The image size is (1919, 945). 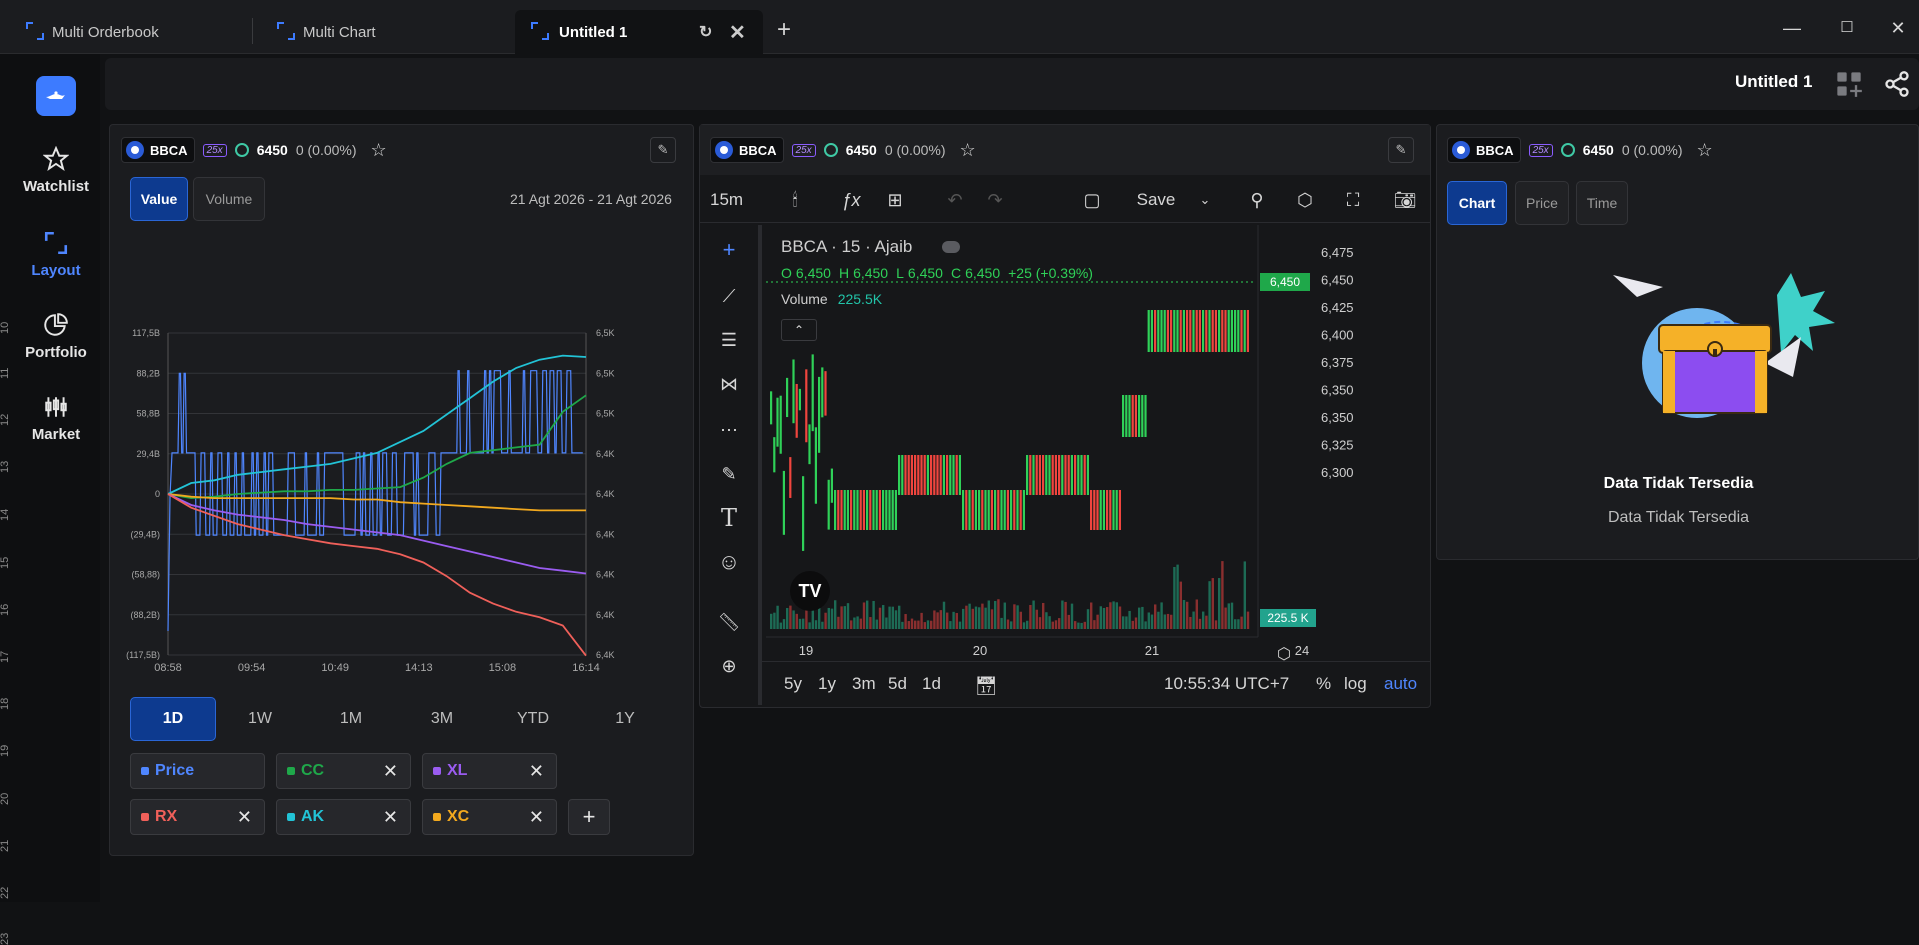 I want to click on trendline-icon: ⟋, so click(x=729, y=296).